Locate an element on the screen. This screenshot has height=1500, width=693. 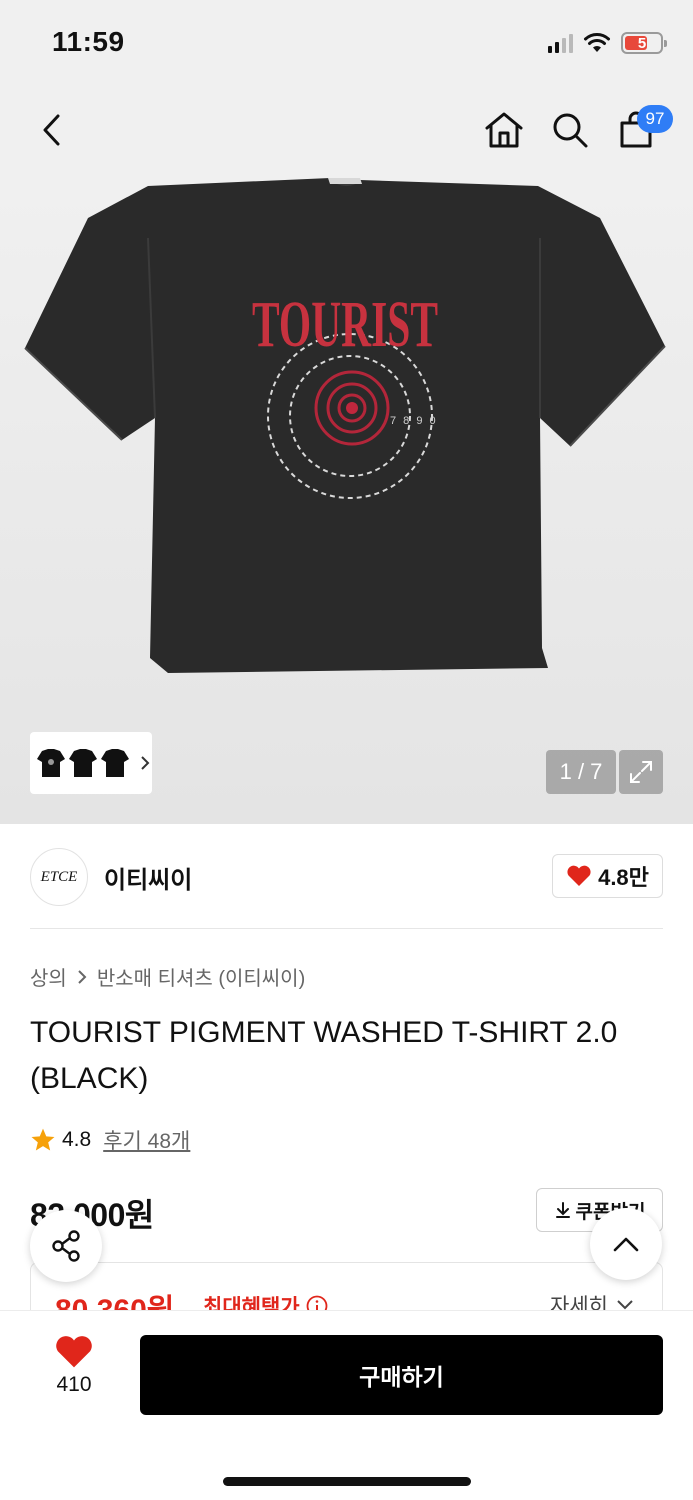
chevron-up-icon is located at coordinates (626, 1244).